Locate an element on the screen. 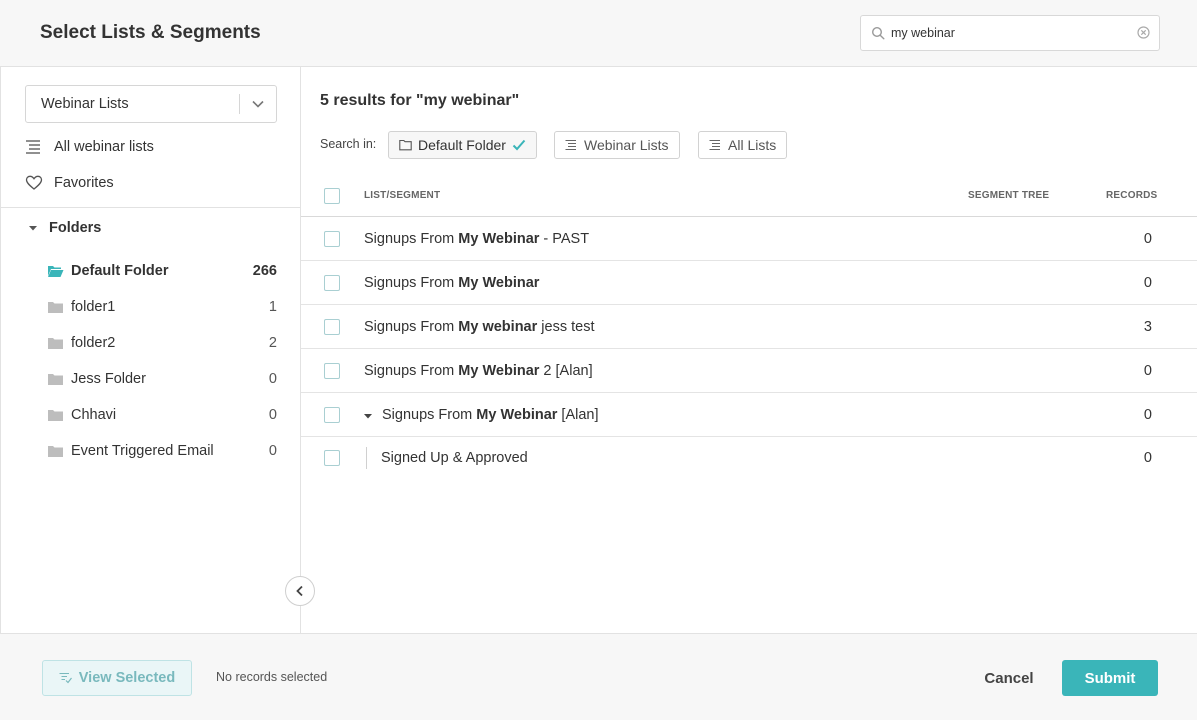 This screenshot has width=1197, height=720. dropdown-value: Webinar Lists is located at coordinates (85, 104).